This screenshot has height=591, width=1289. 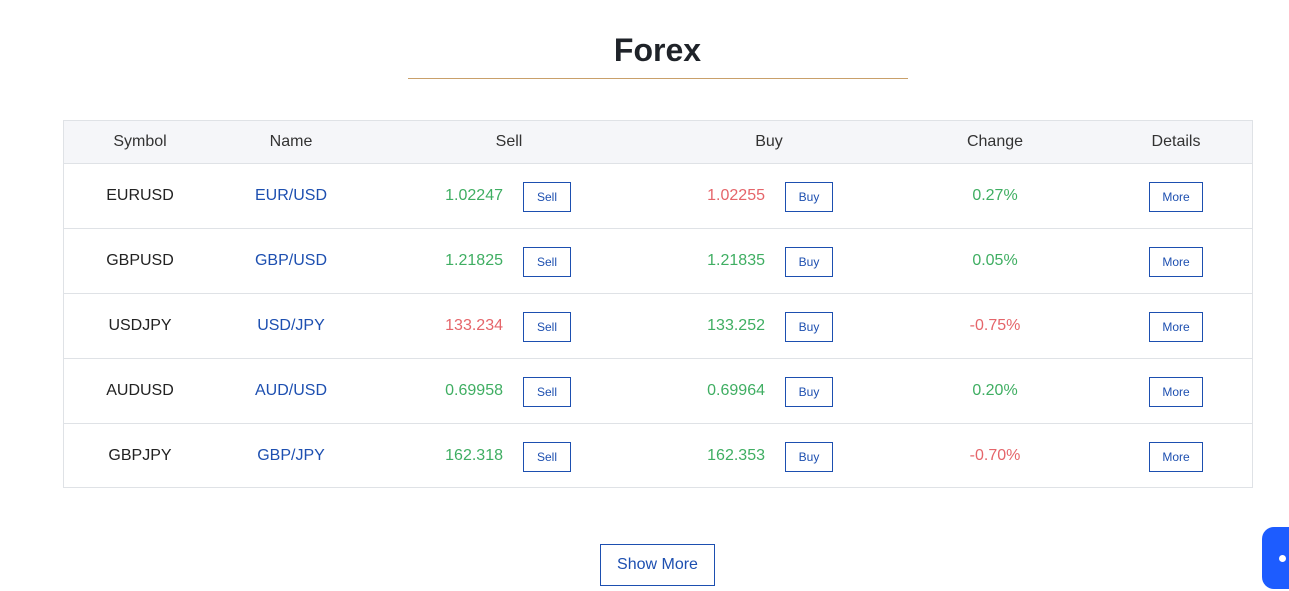 What do you see at coordinates (140, 260) in the screenshot?
I see `symbol-cell: GBPUSD` at bounding box center [140, 260].